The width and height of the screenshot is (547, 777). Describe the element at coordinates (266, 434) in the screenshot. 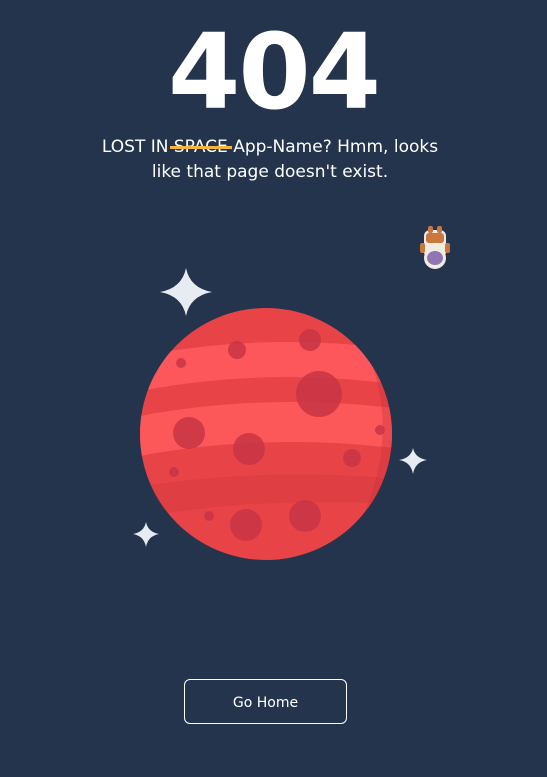

I see `planet-illustration` at that location.